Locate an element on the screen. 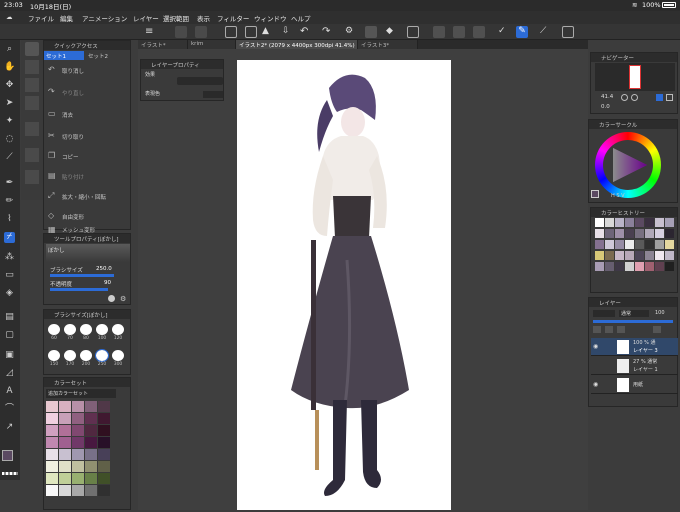 The image size is (680, 512). layer-row: ◉ 100 % 通 レイヤー 3 is located at coordinates (634, 347).